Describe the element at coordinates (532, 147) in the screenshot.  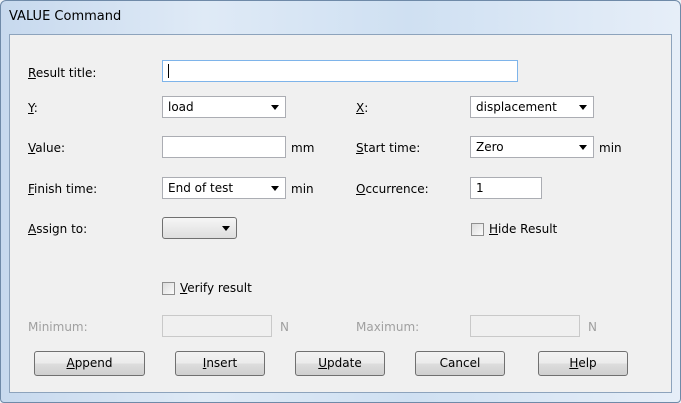
I see `start-time-combobox: Zero` at that location.